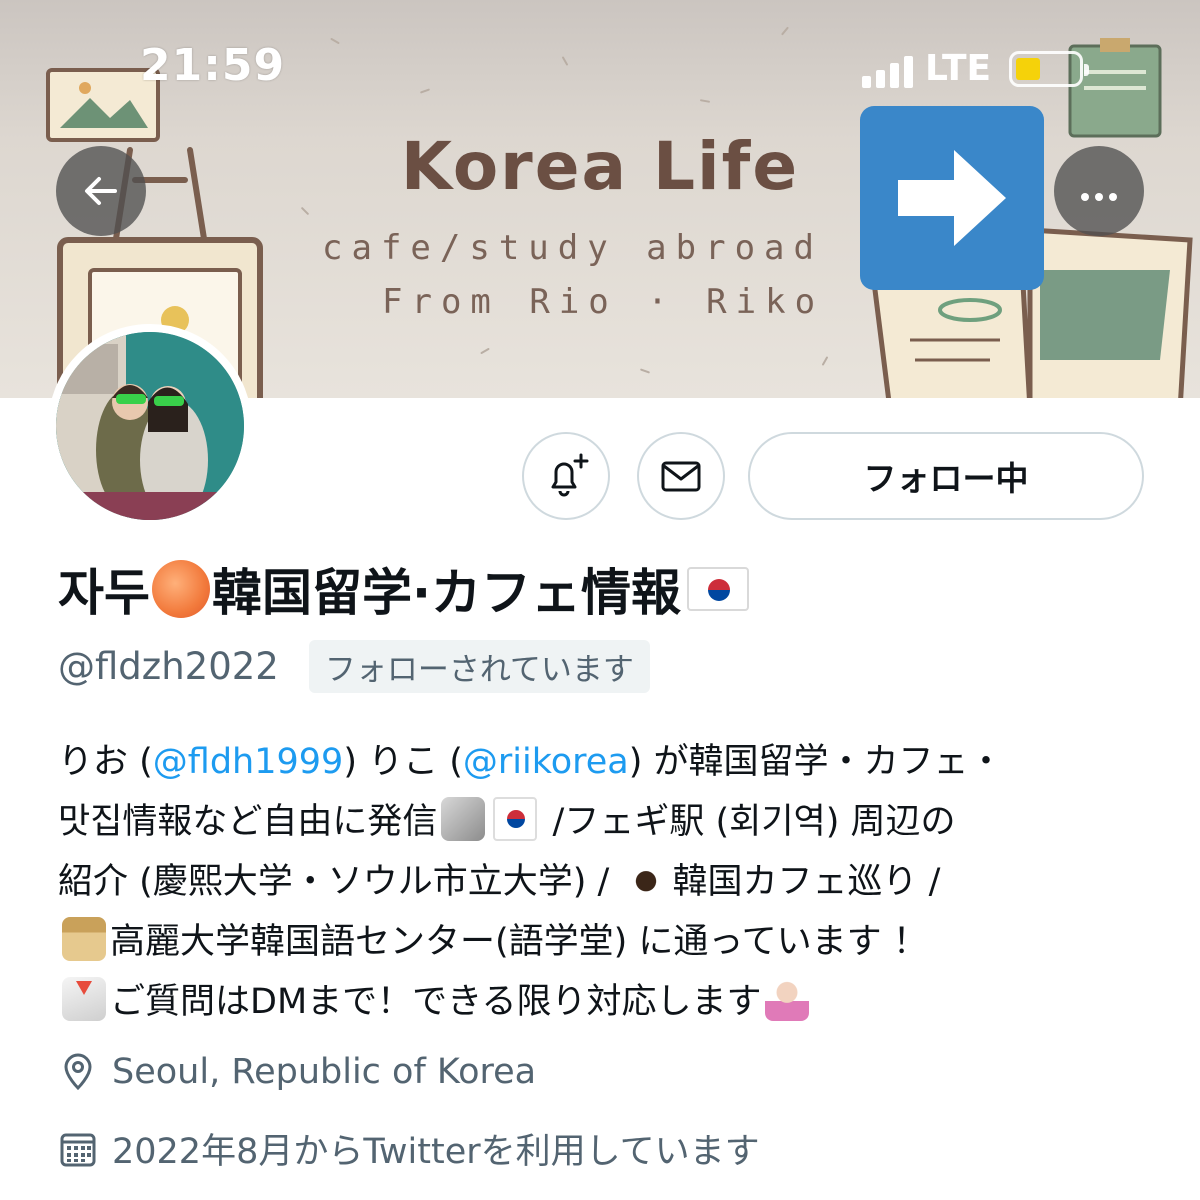 This screenshot has width=1200, height=1200. I want to click on message-button, so click(681, 476).